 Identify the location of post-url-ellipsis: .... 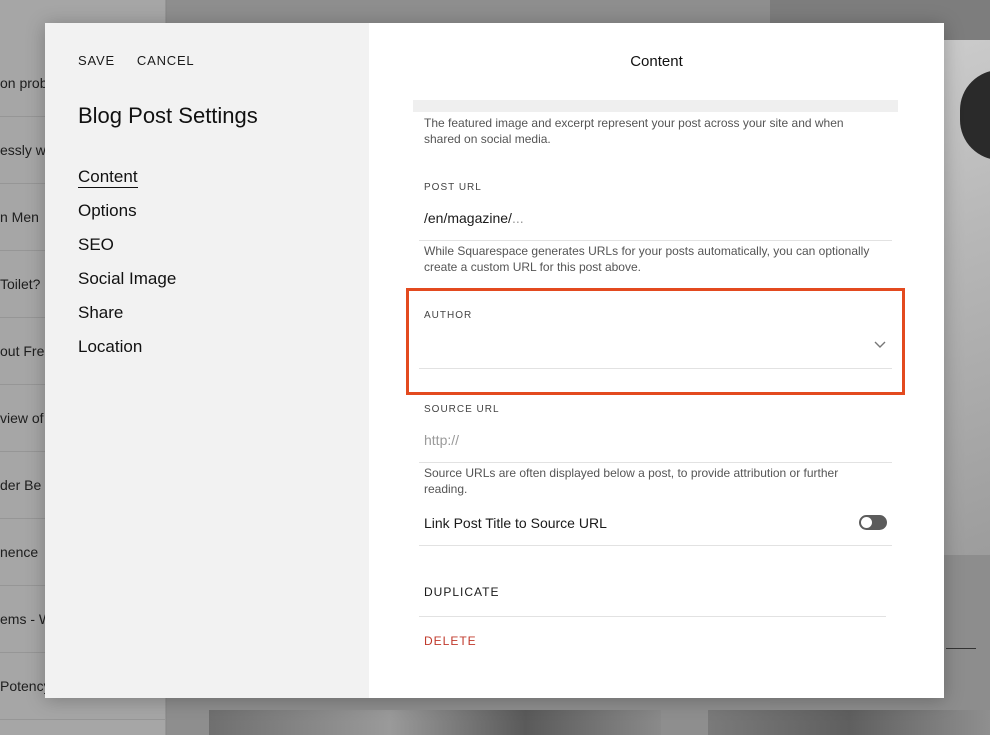
(517, 218).